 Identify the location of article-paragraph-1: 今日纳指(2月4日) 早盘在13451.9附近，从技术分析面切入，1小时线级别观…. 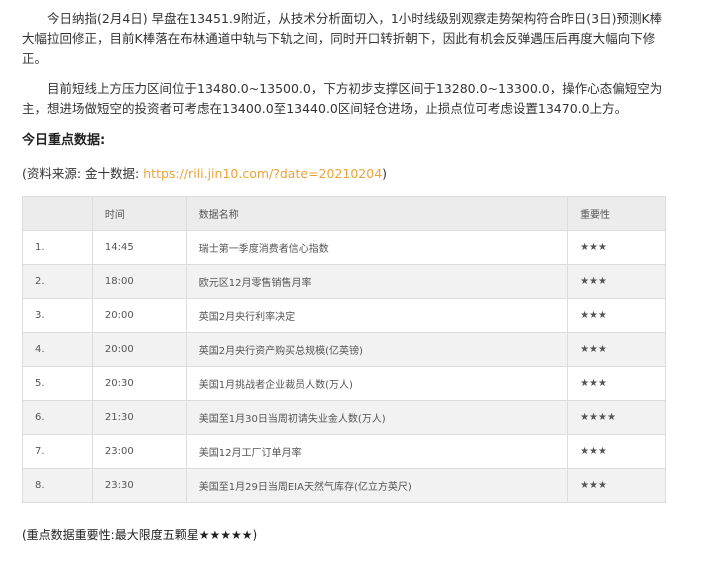
(342, 38).